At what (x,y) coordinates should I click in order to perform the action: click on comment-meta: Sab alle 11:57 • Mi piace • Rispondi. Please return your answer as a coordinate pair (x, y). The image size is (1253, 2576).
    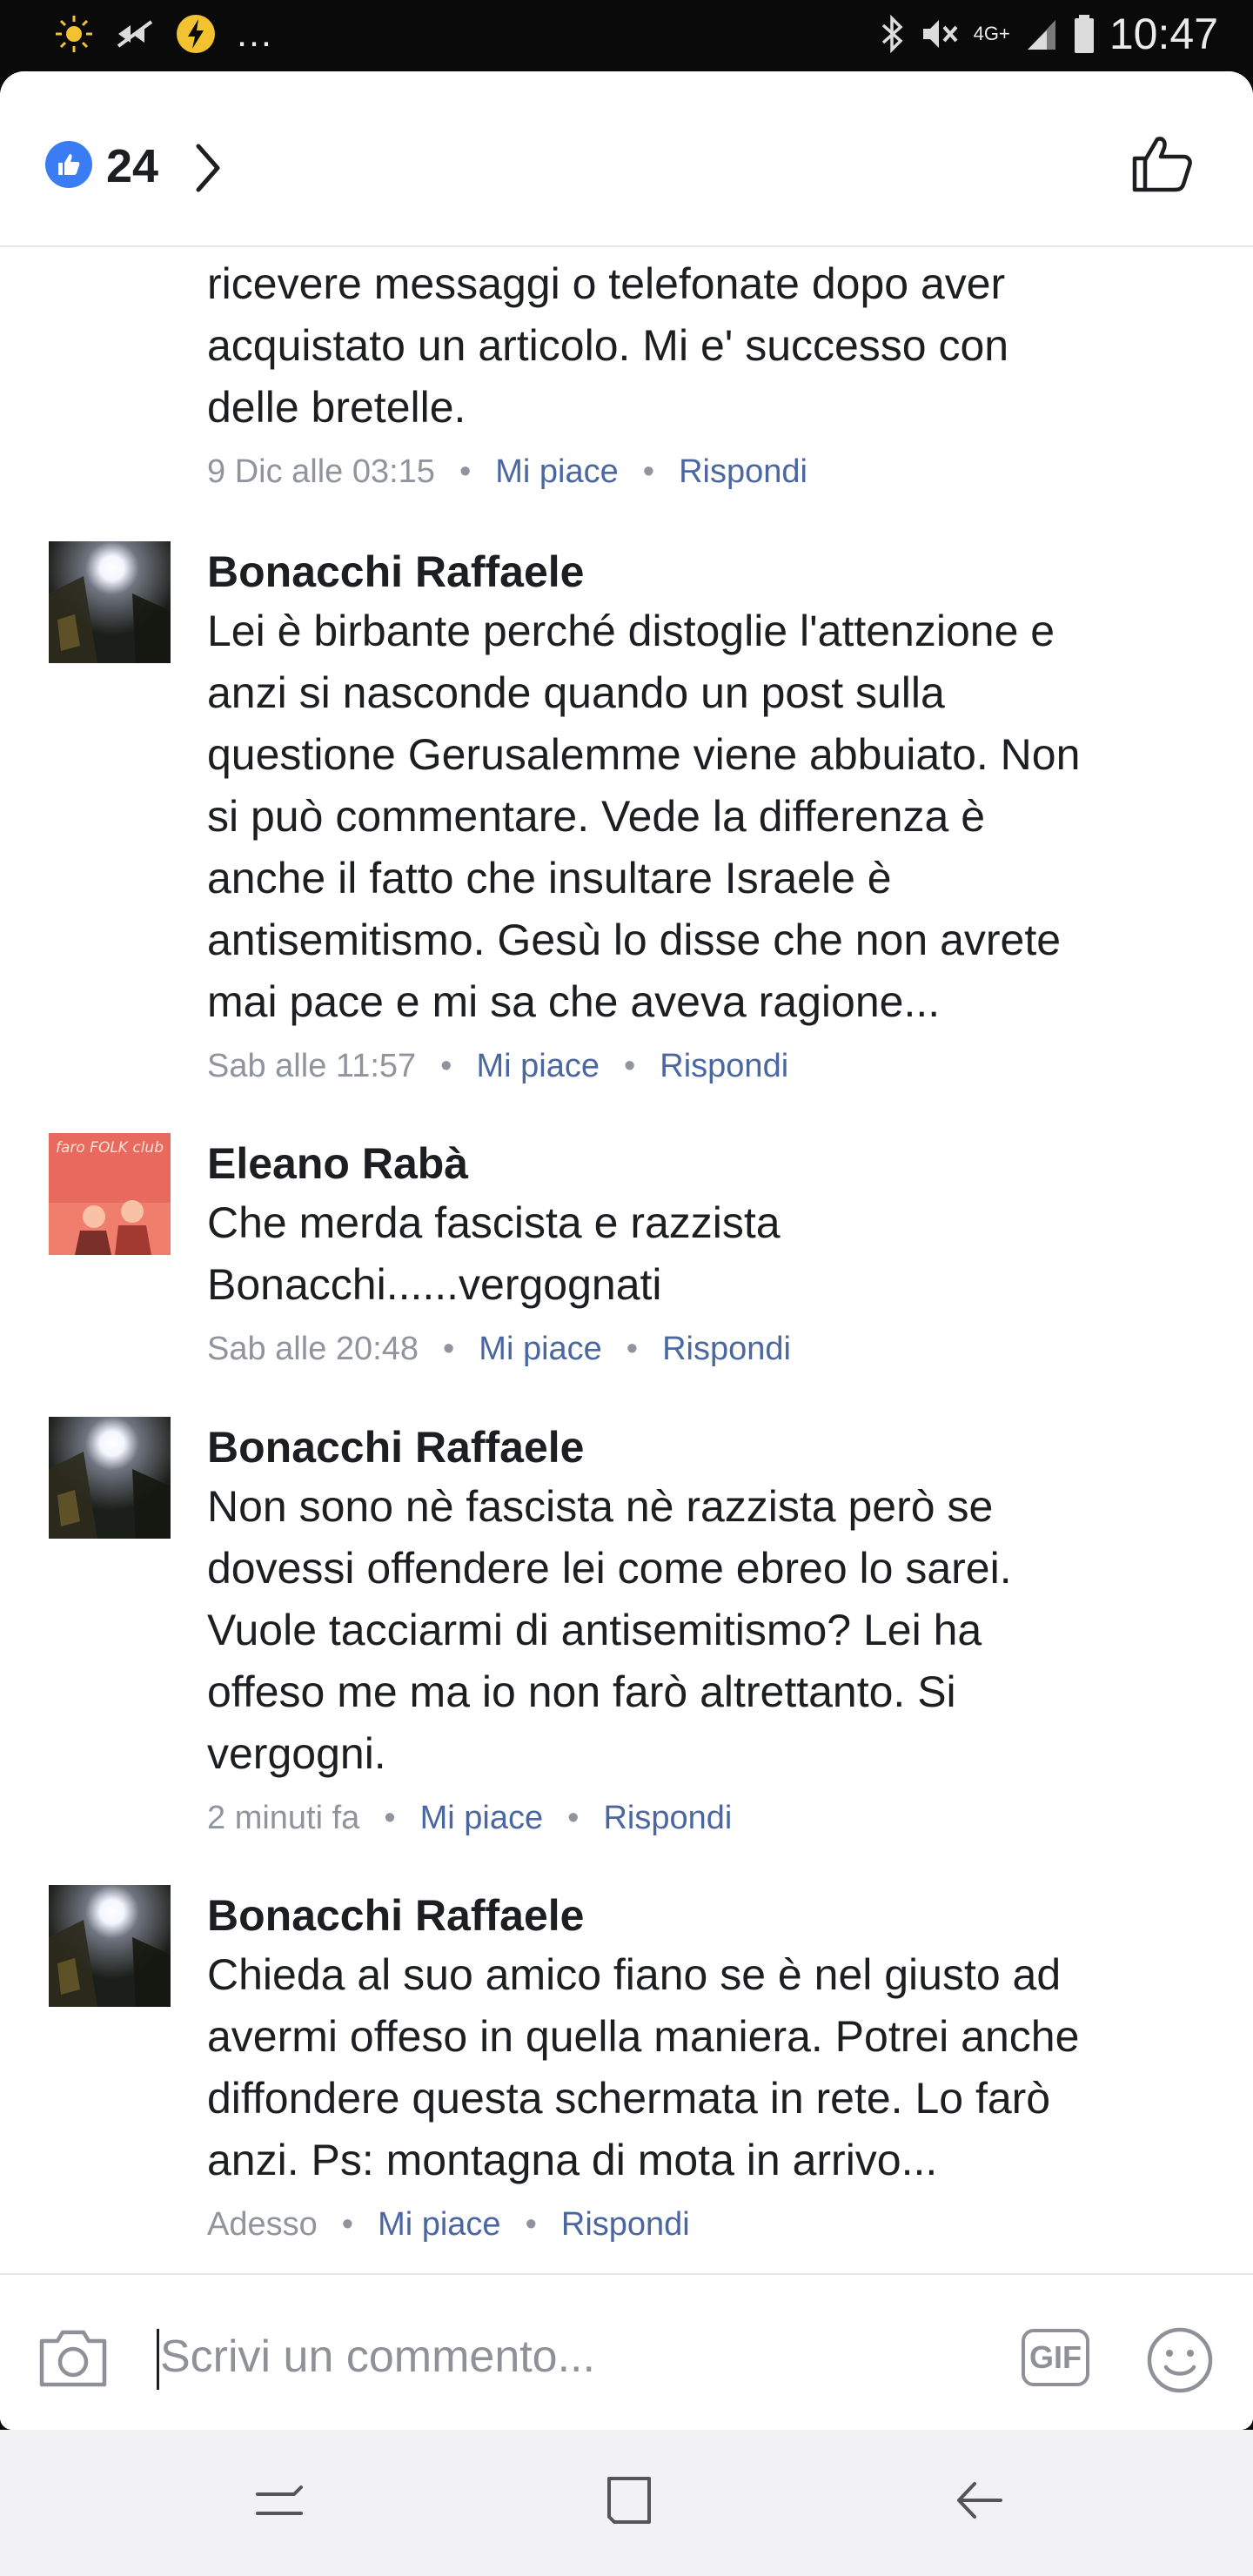
    Looking at the image, I should click on (707, 1066).